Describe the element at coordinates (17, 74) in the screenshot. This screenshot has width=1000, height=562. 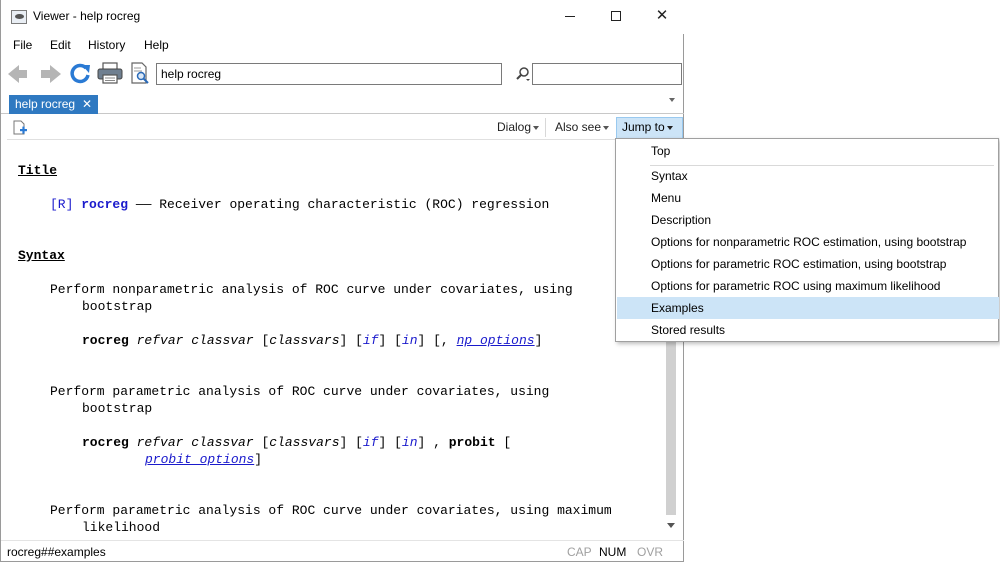
I see `back-arrow-icon` at that location.